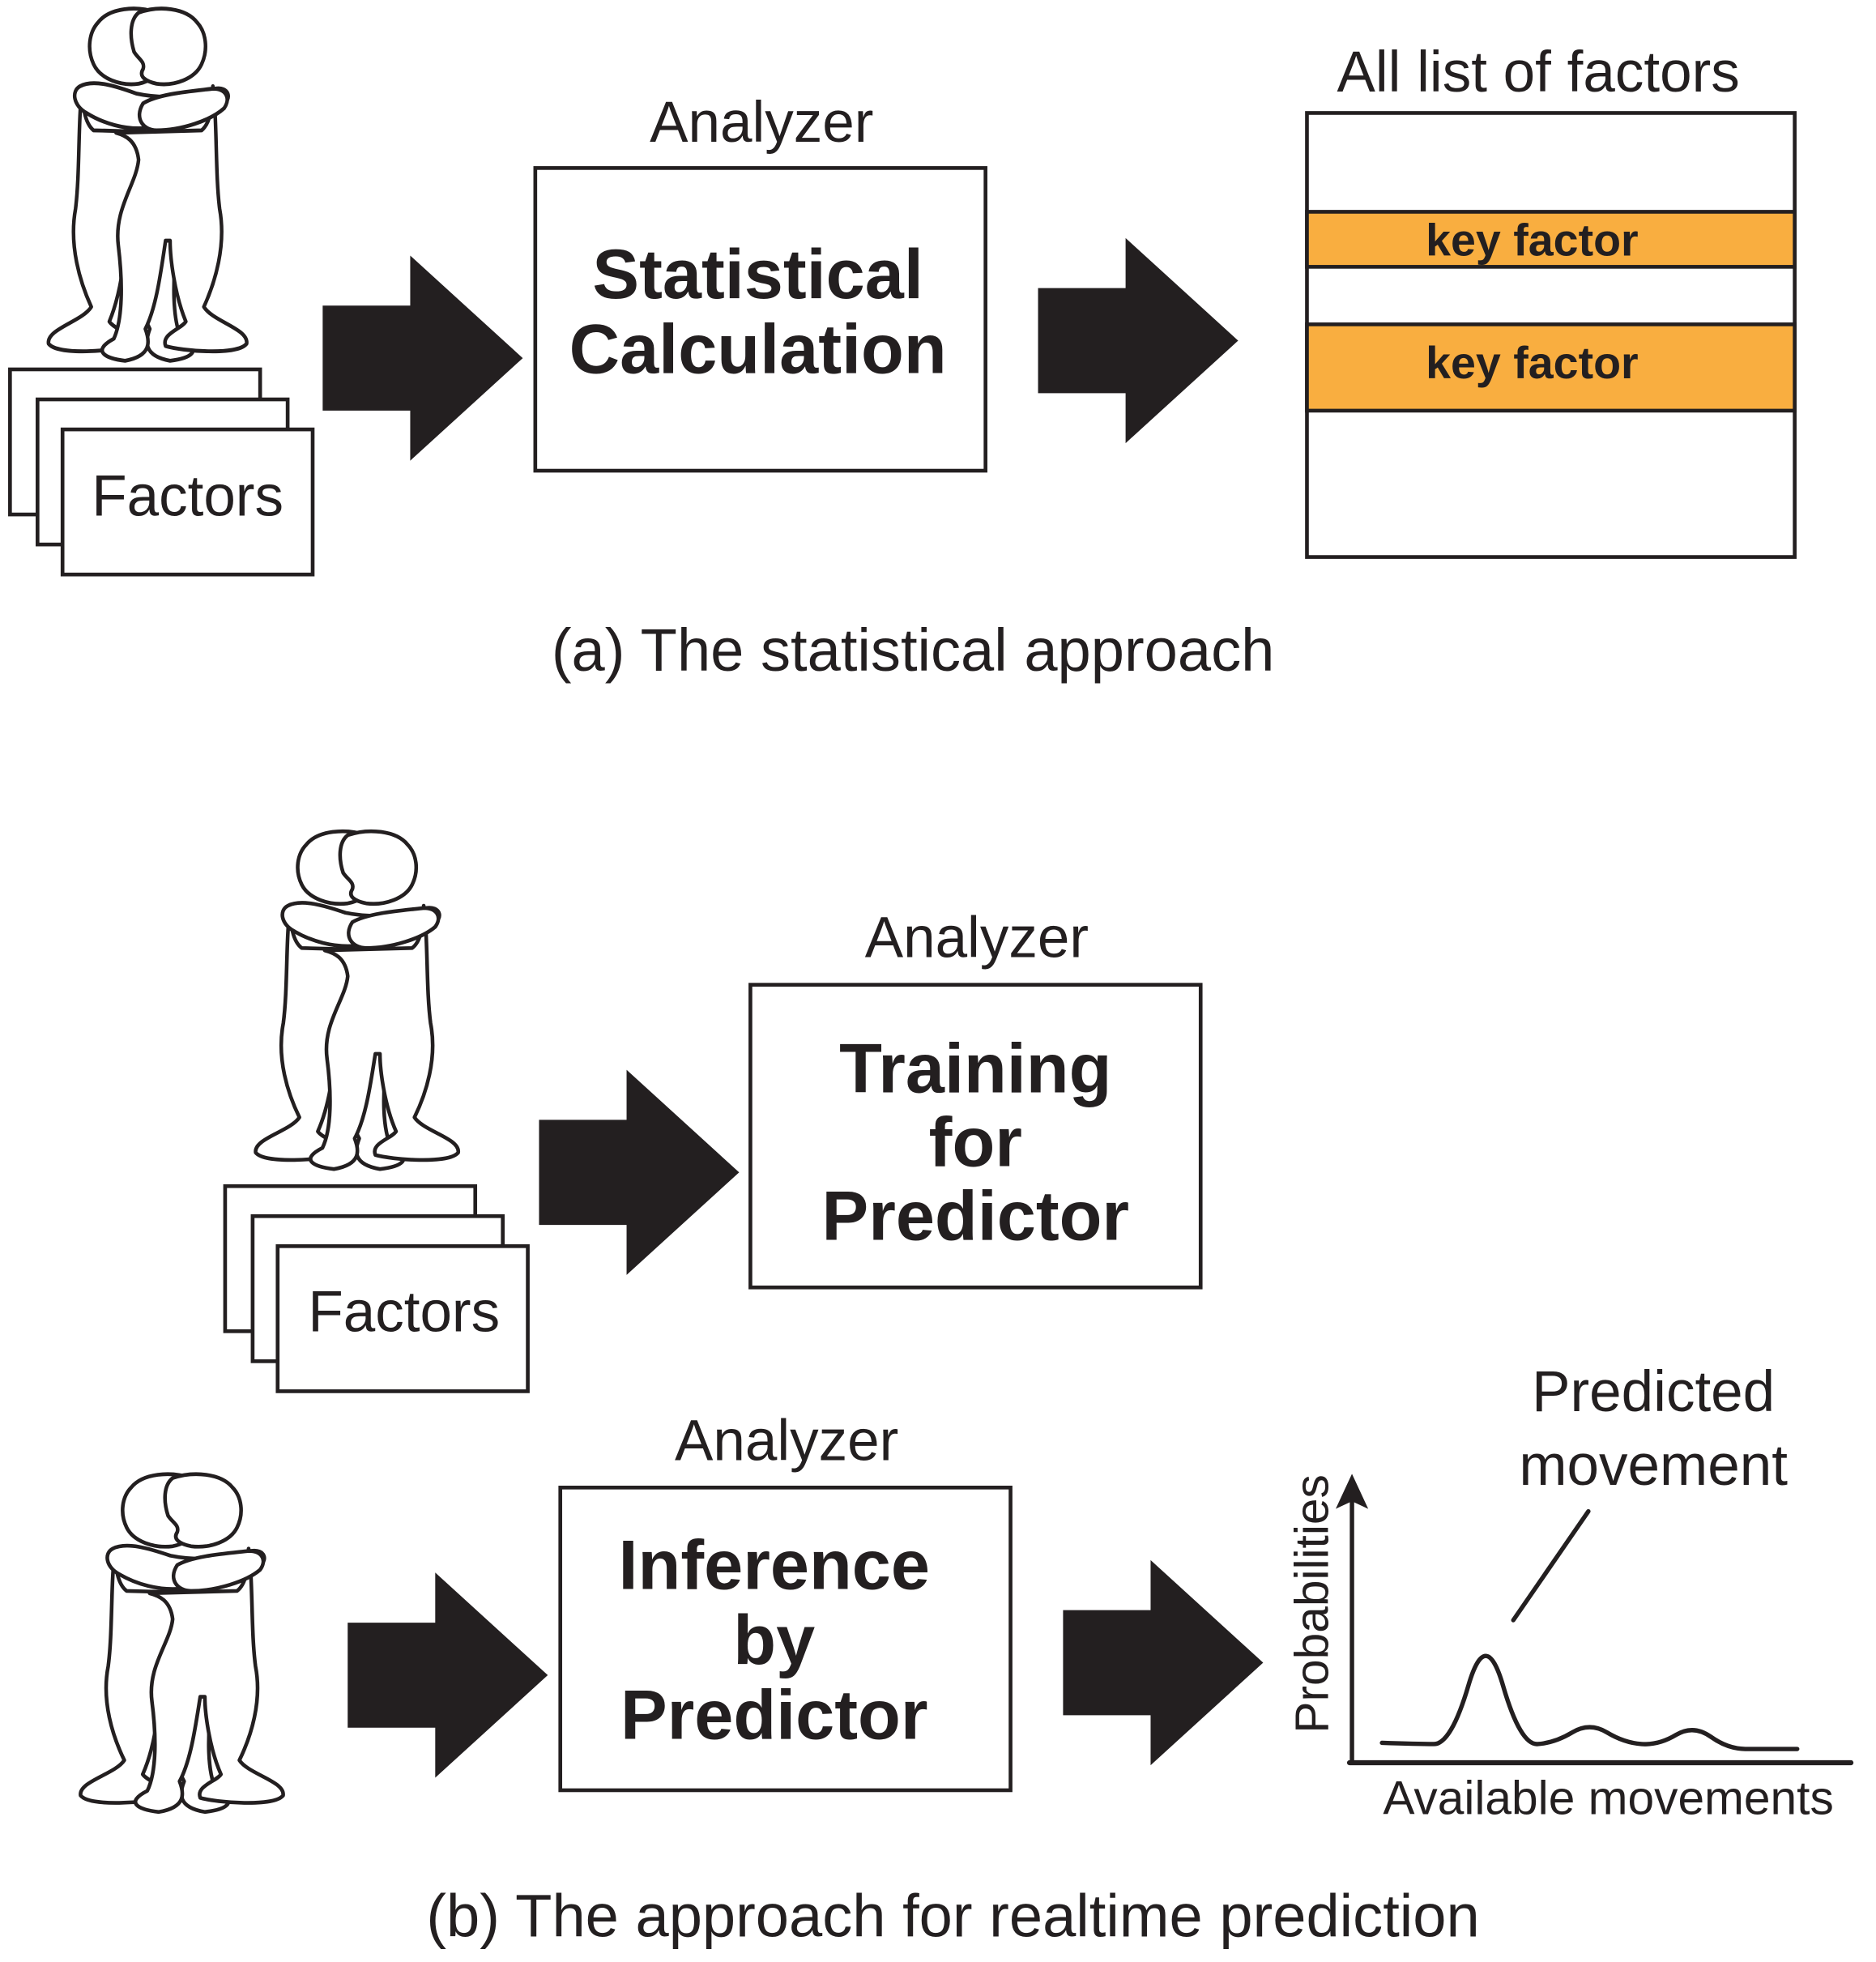 This screenshot has height=1962, width=1876. I want to click on factors-label-b: Factors, so click(404, 1312).